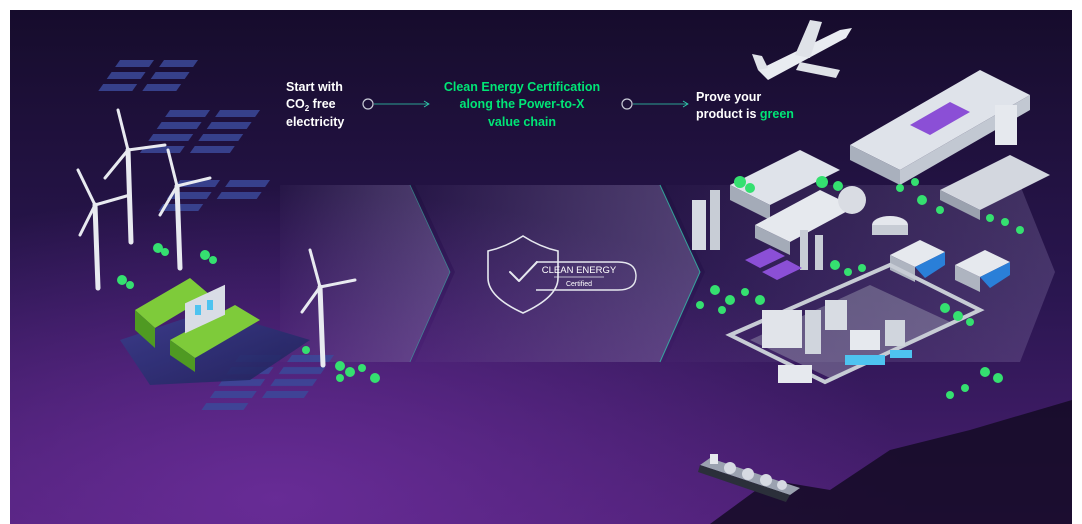 This screenshot has height=524, width=1082. Describe the element at coordinates (522, 122) in the screenshot. I see `cert-line-3: value chain` at that location.